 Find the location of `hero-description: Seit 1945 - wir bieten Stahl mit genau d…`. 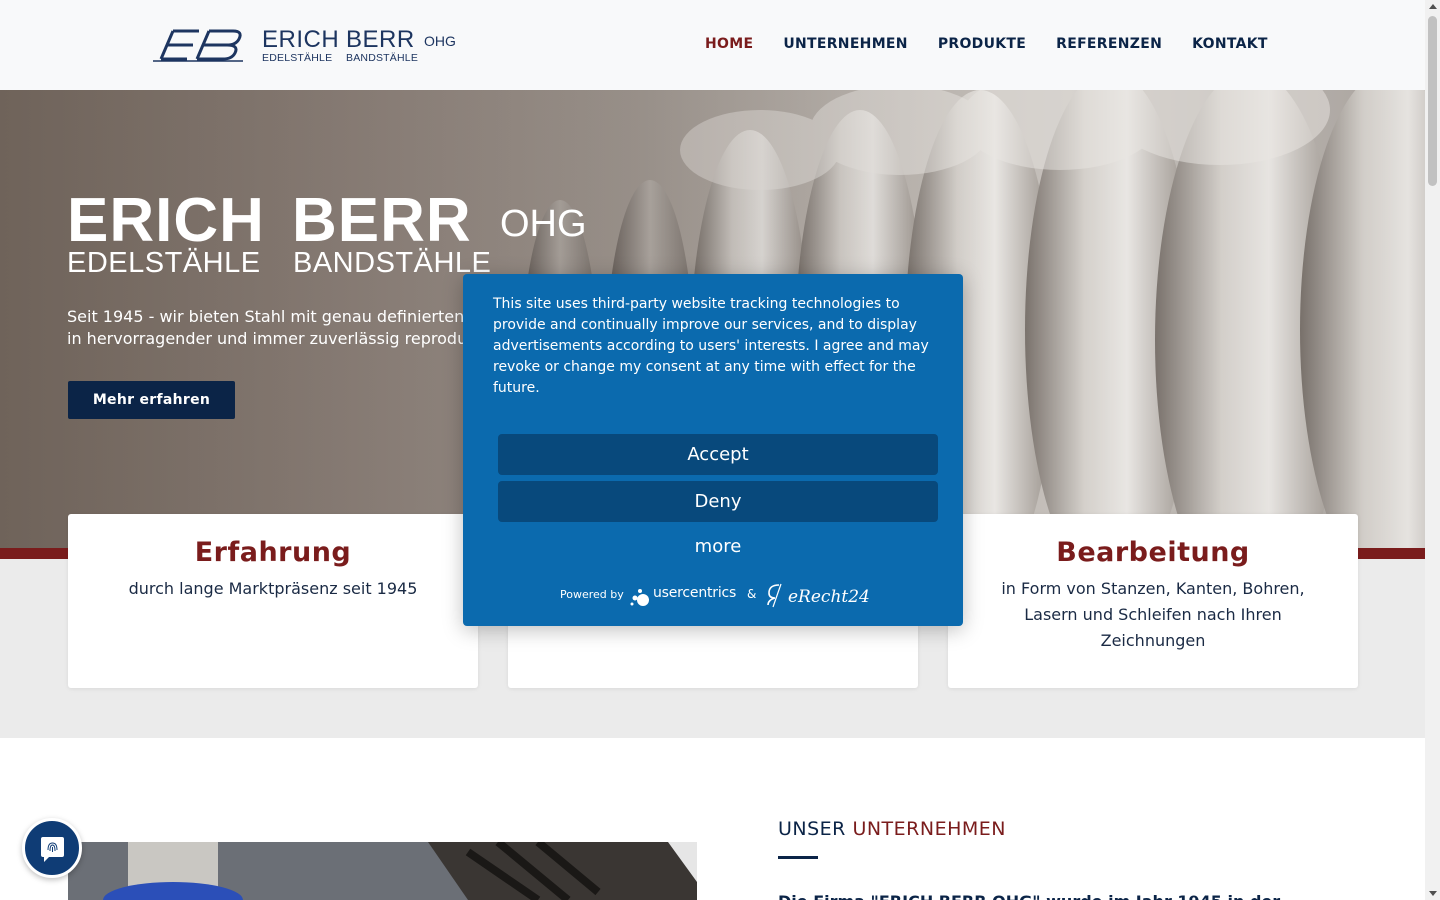

hero-description: Seit 1945 - wir bieten Stahl mit genau d… is located at coordinates (277, 328).